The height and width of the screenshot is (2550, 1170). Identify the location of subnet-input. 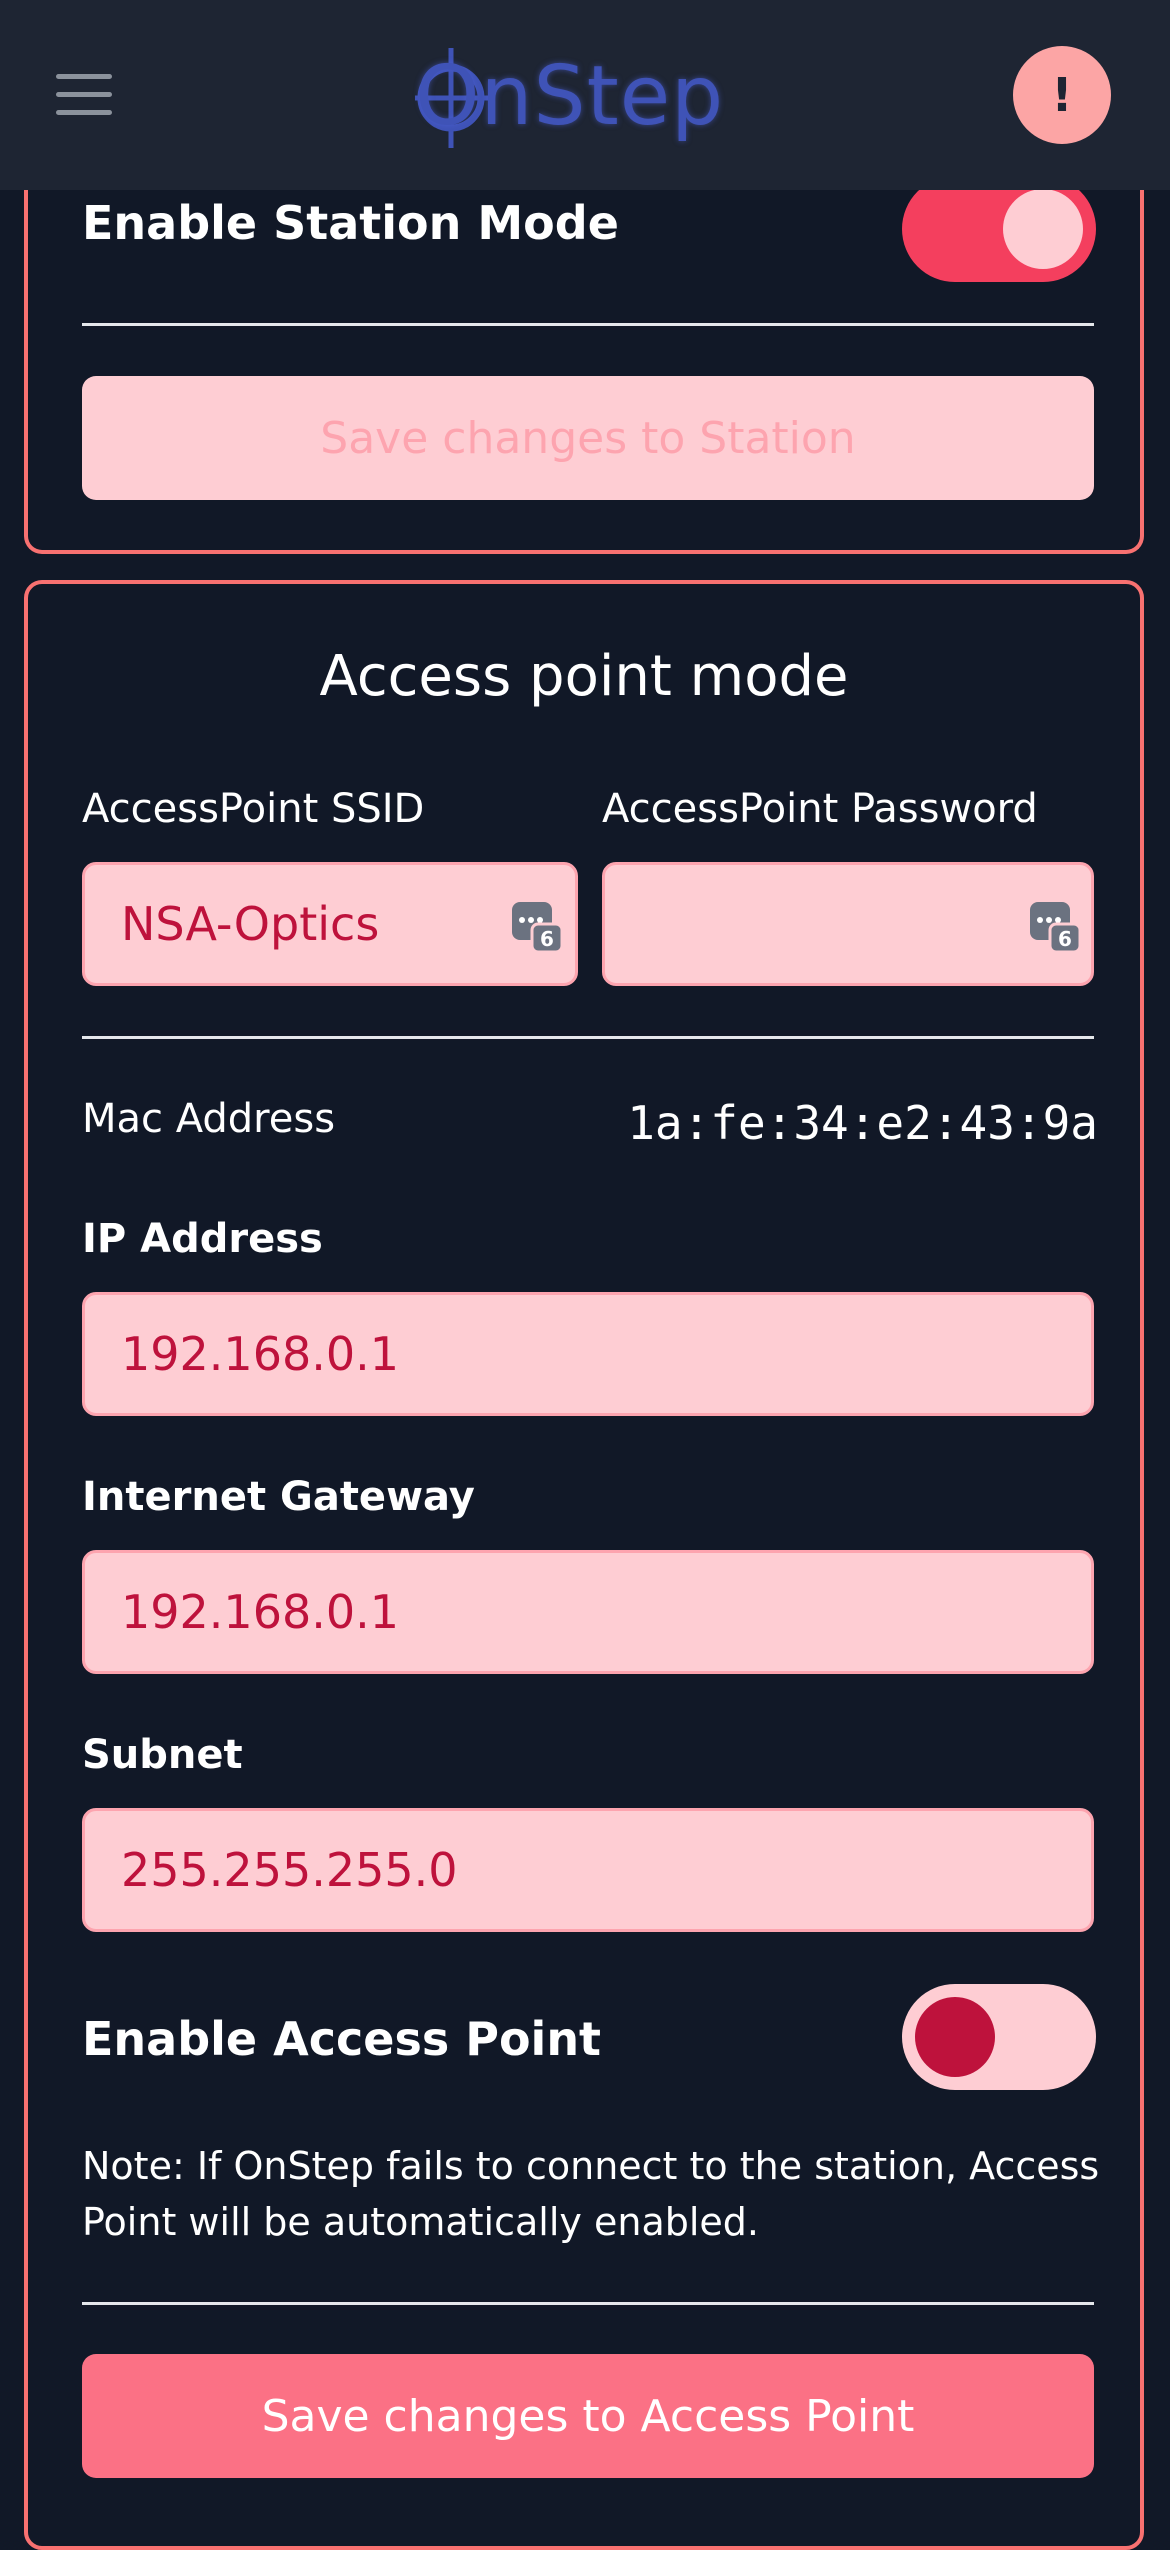
(588, 1870).